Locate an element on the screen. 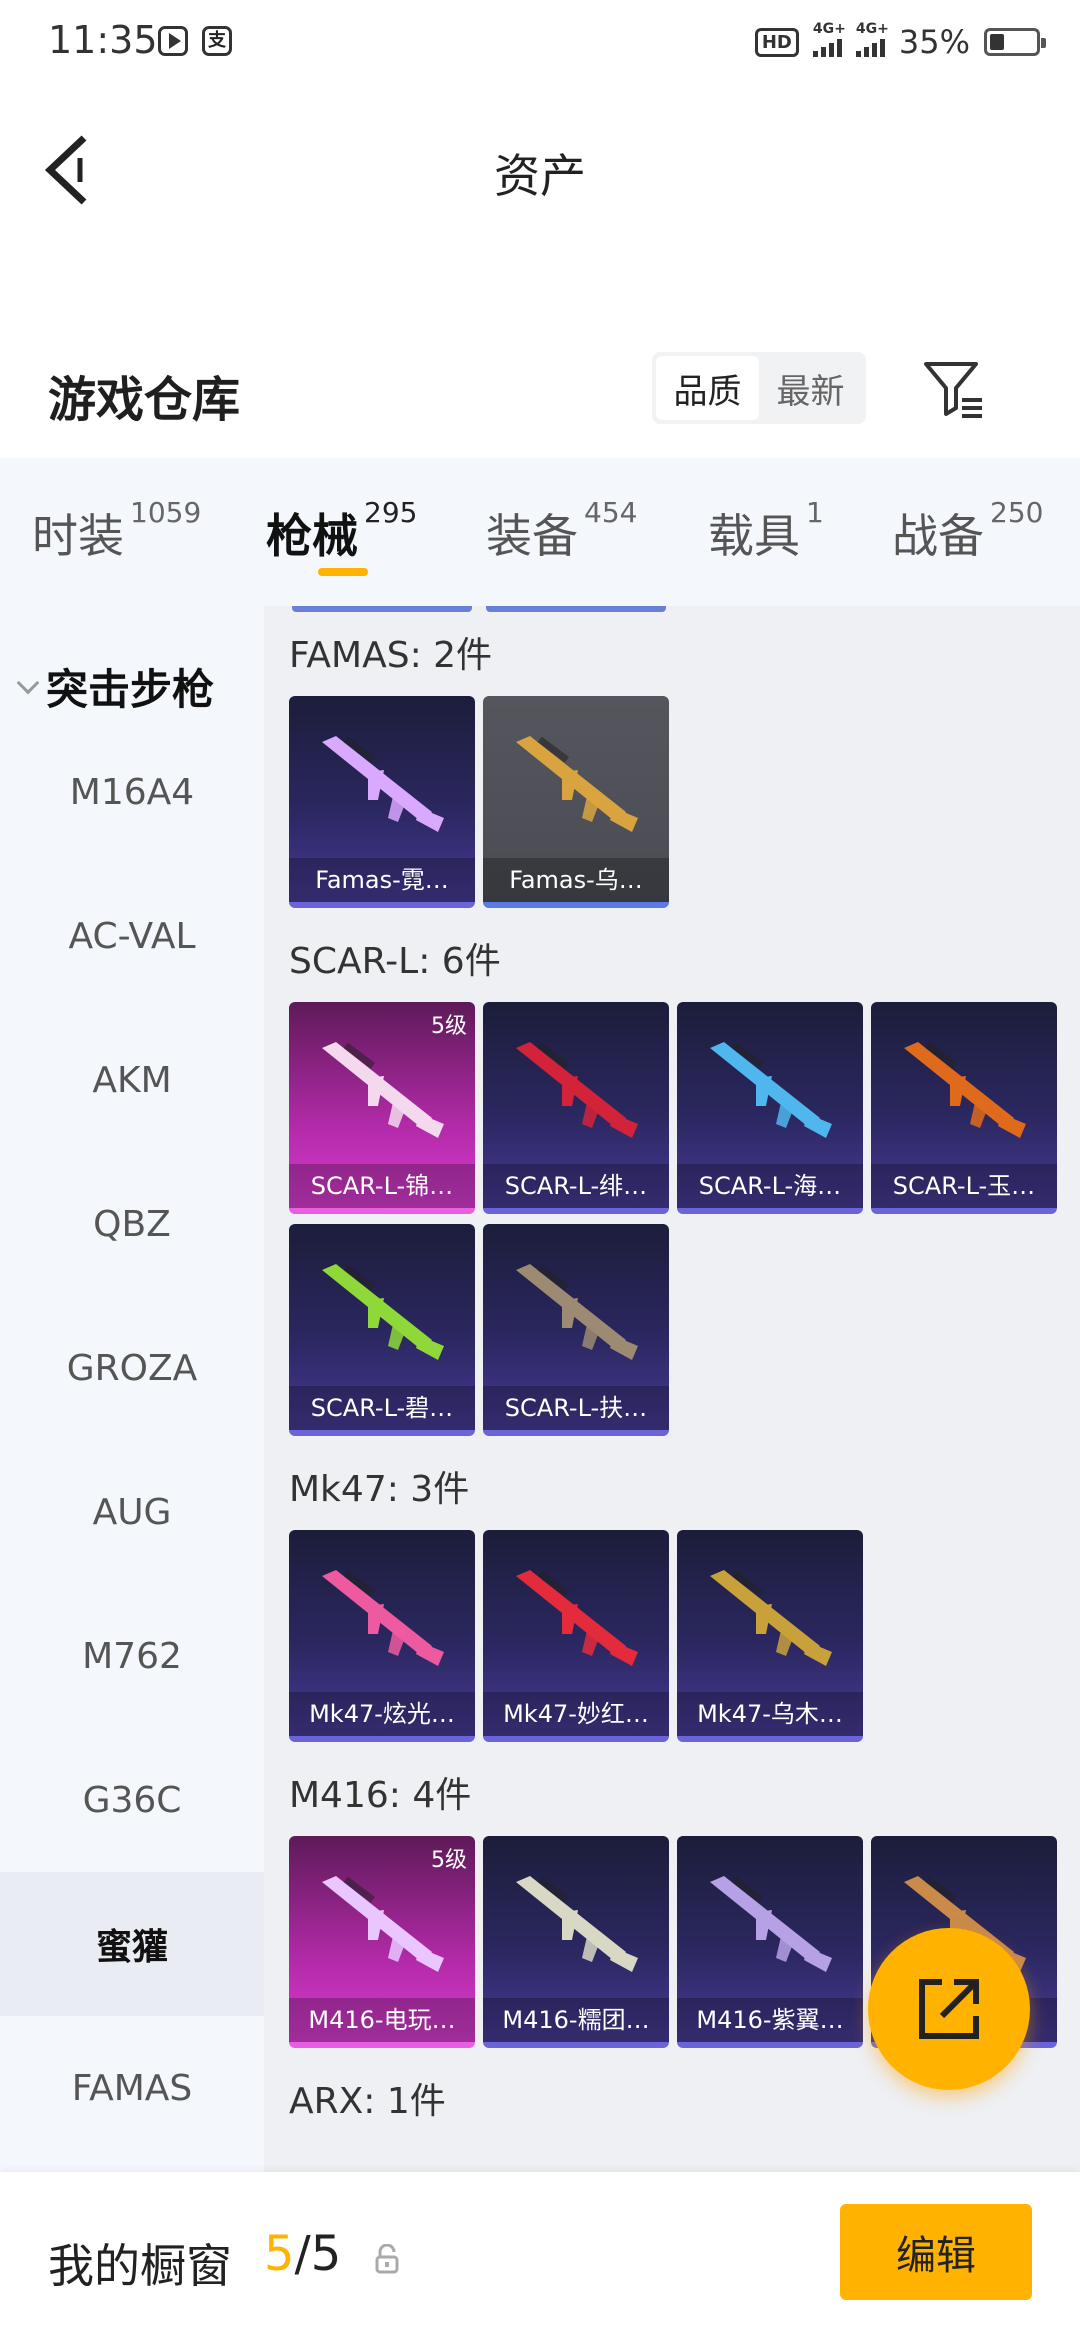  sidebar-item: AC-VAL is located at coordinates (132, 936).